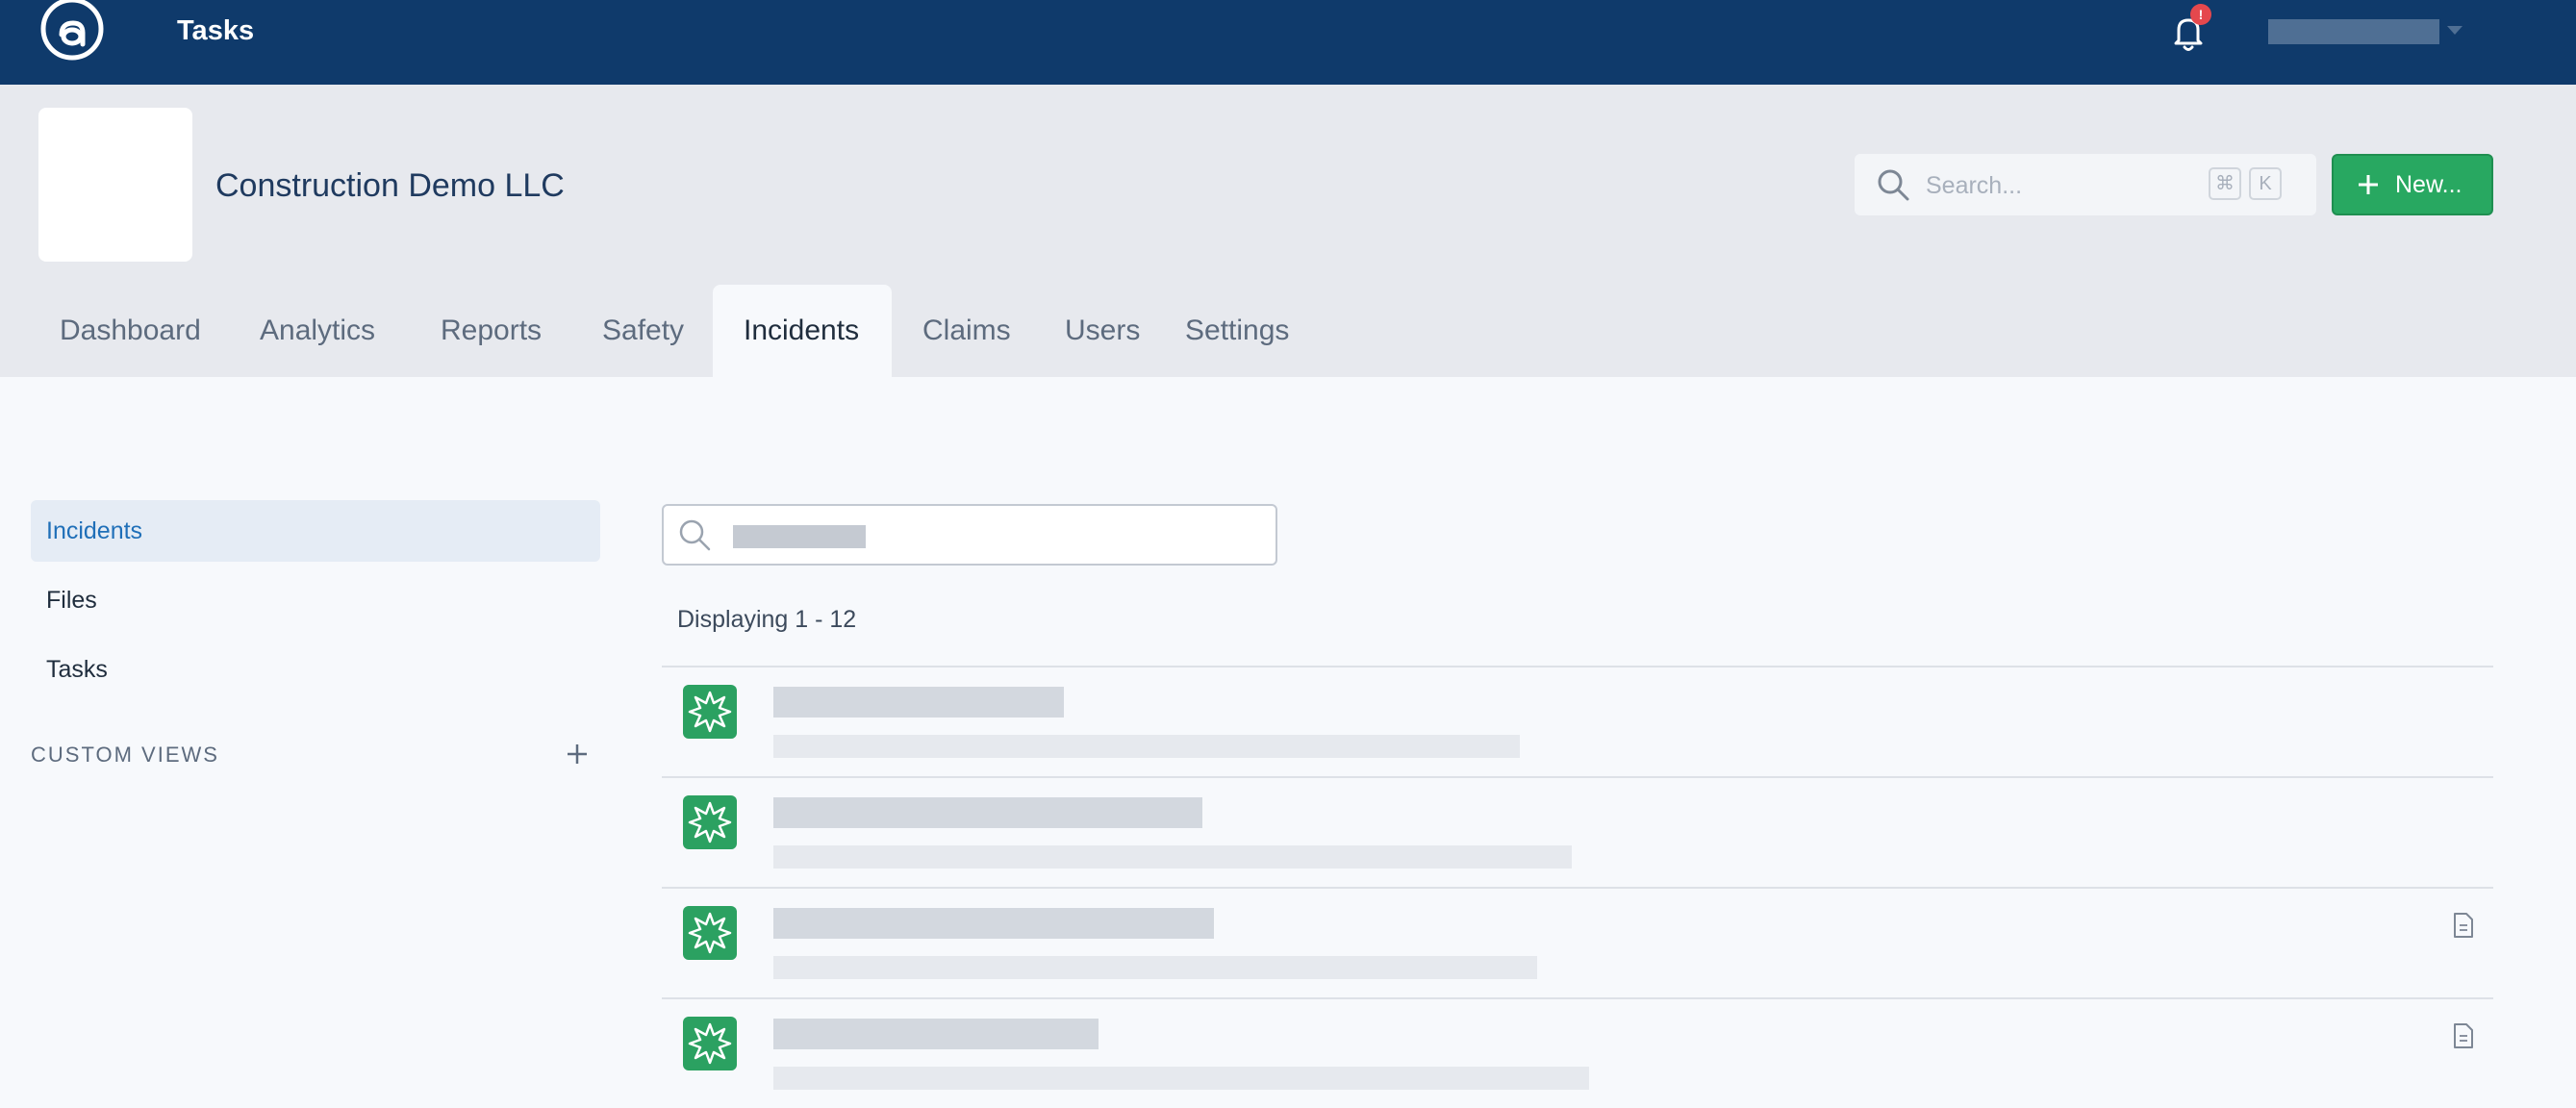  What do you see at coordinates (215, 30) in the screenshot?
I see `app-title: Tasks` at bounding box center [215, 30].